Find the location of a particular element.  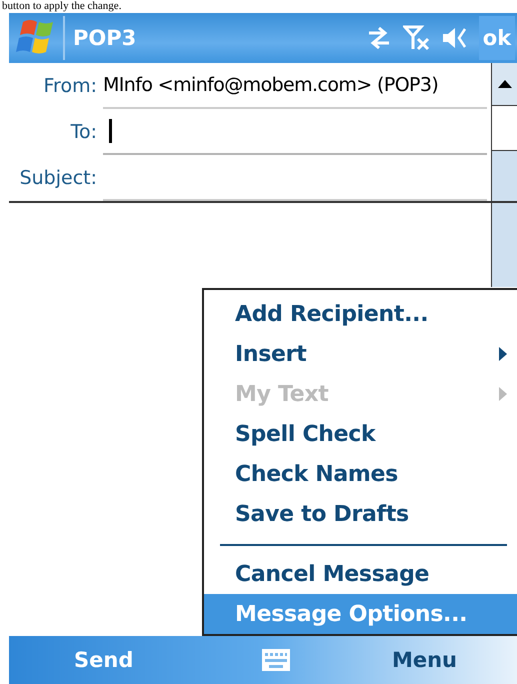

menu-item: Spell Check is located at coordinates (360, 434).